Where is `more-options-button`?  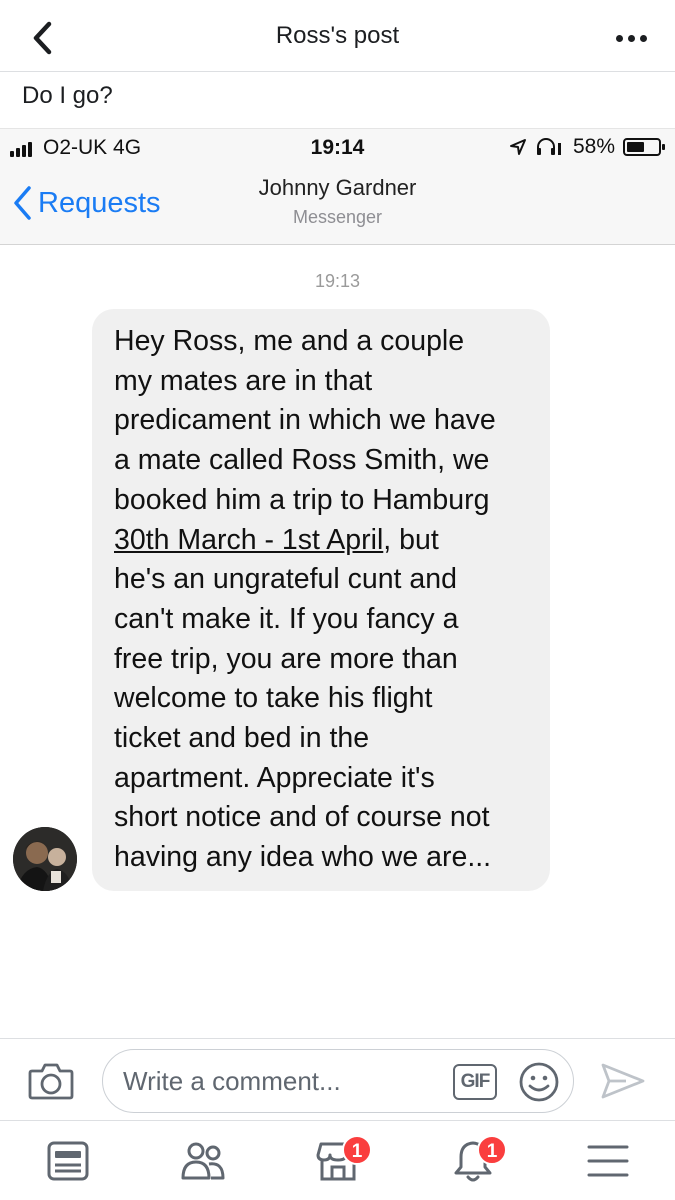 more-options-button is located at coordinates (631, 38).